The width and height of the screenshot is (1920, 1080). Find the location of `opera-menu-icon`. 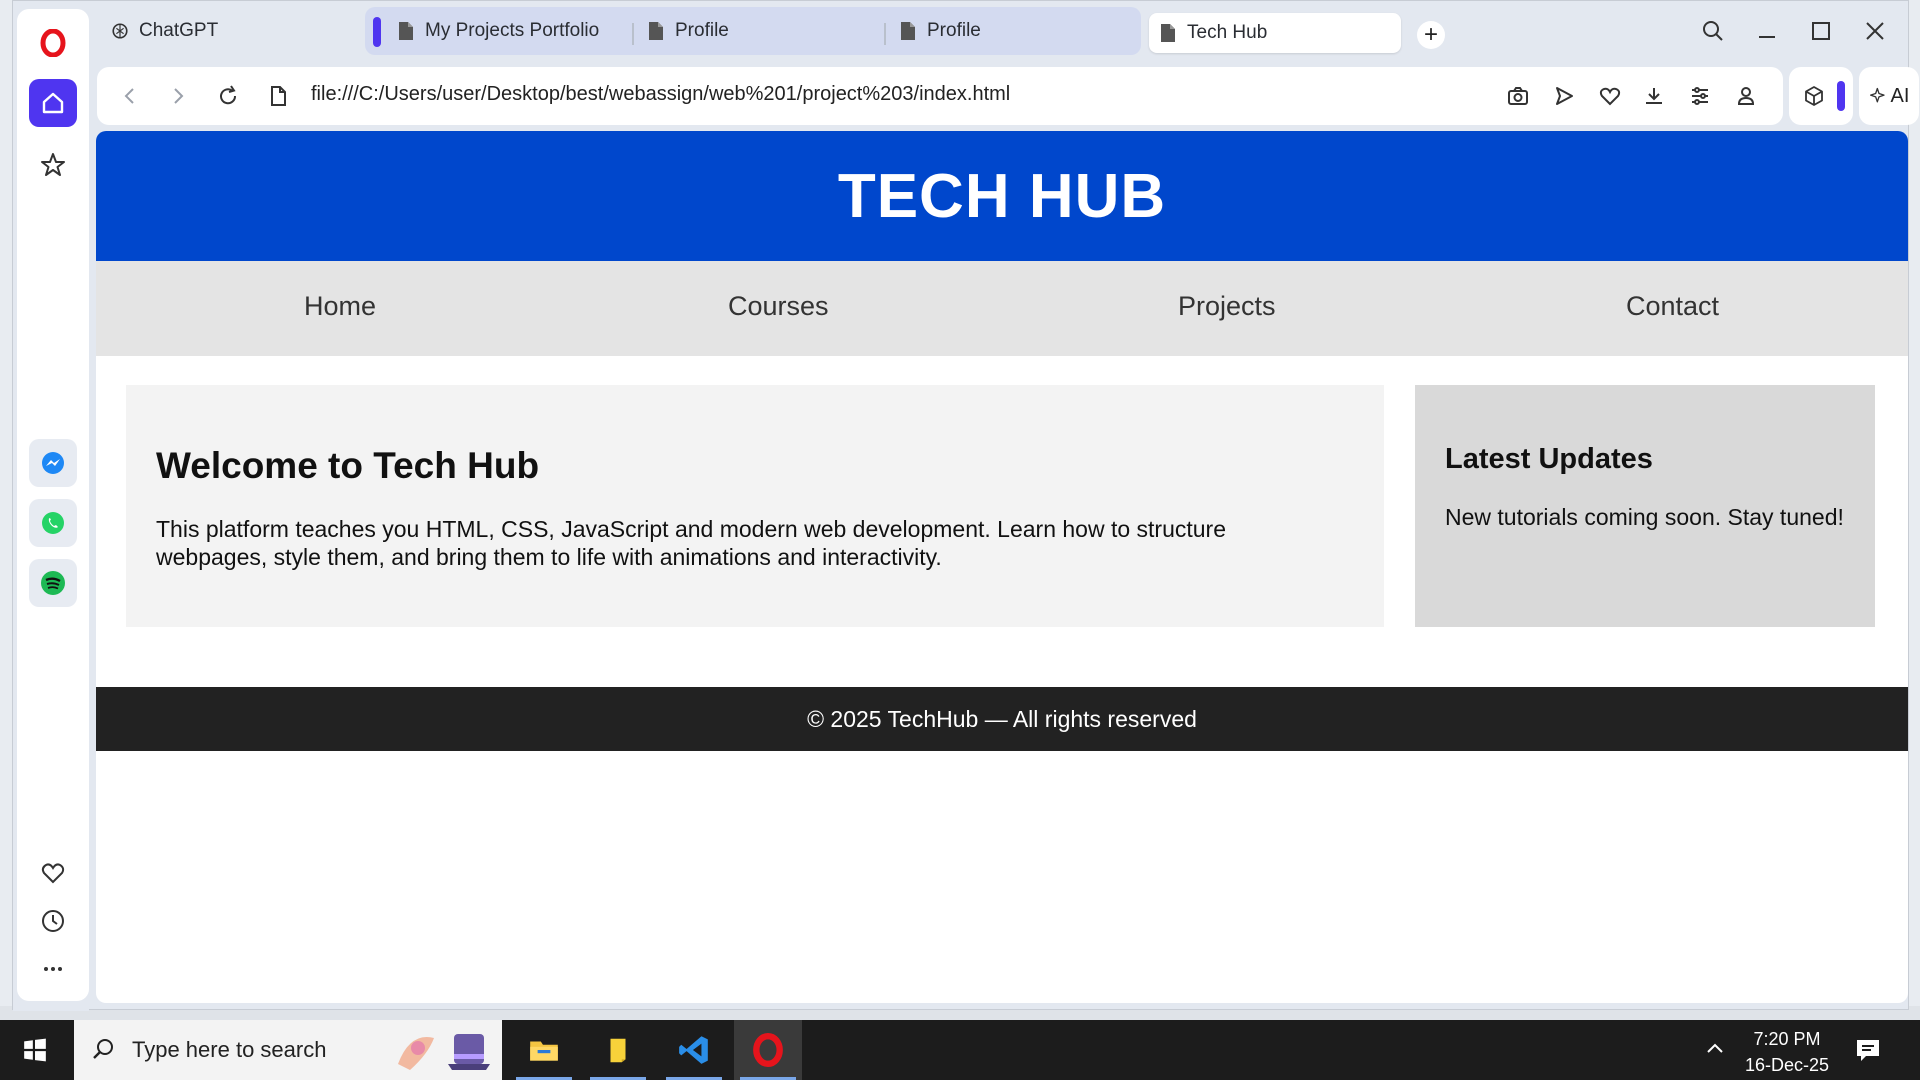

opera-menu-icon is located at coordinates (53, 43).